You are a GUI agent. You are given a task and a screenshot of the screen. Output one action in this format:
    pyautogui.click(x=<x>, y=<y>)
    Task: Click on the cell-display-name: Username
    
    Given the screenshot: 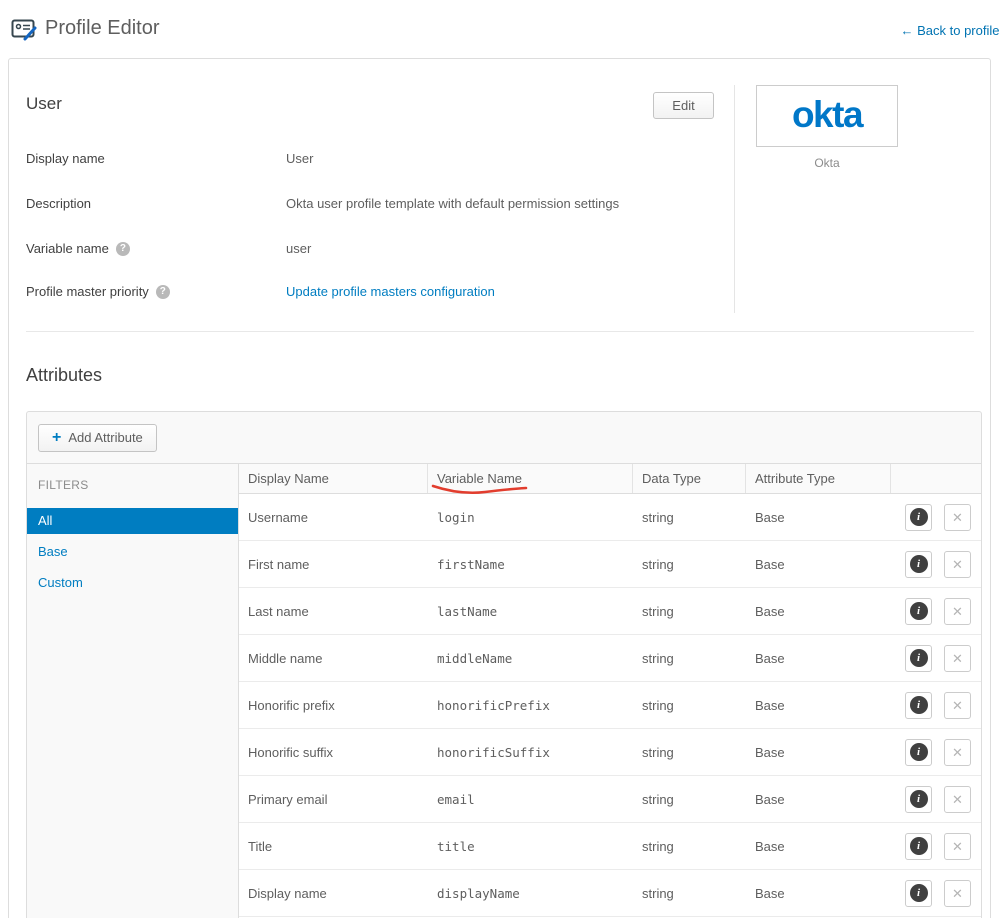 What is the action you would take?
    pyautogui.click(x=278, y=517)
    